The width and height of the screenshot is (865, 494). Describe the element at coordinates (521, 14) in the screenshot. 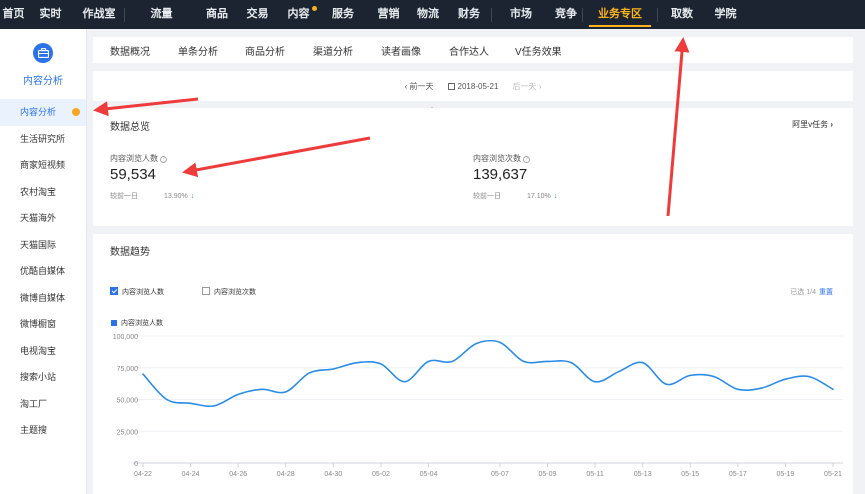

I see `nav-item-11: 市场` at that location.